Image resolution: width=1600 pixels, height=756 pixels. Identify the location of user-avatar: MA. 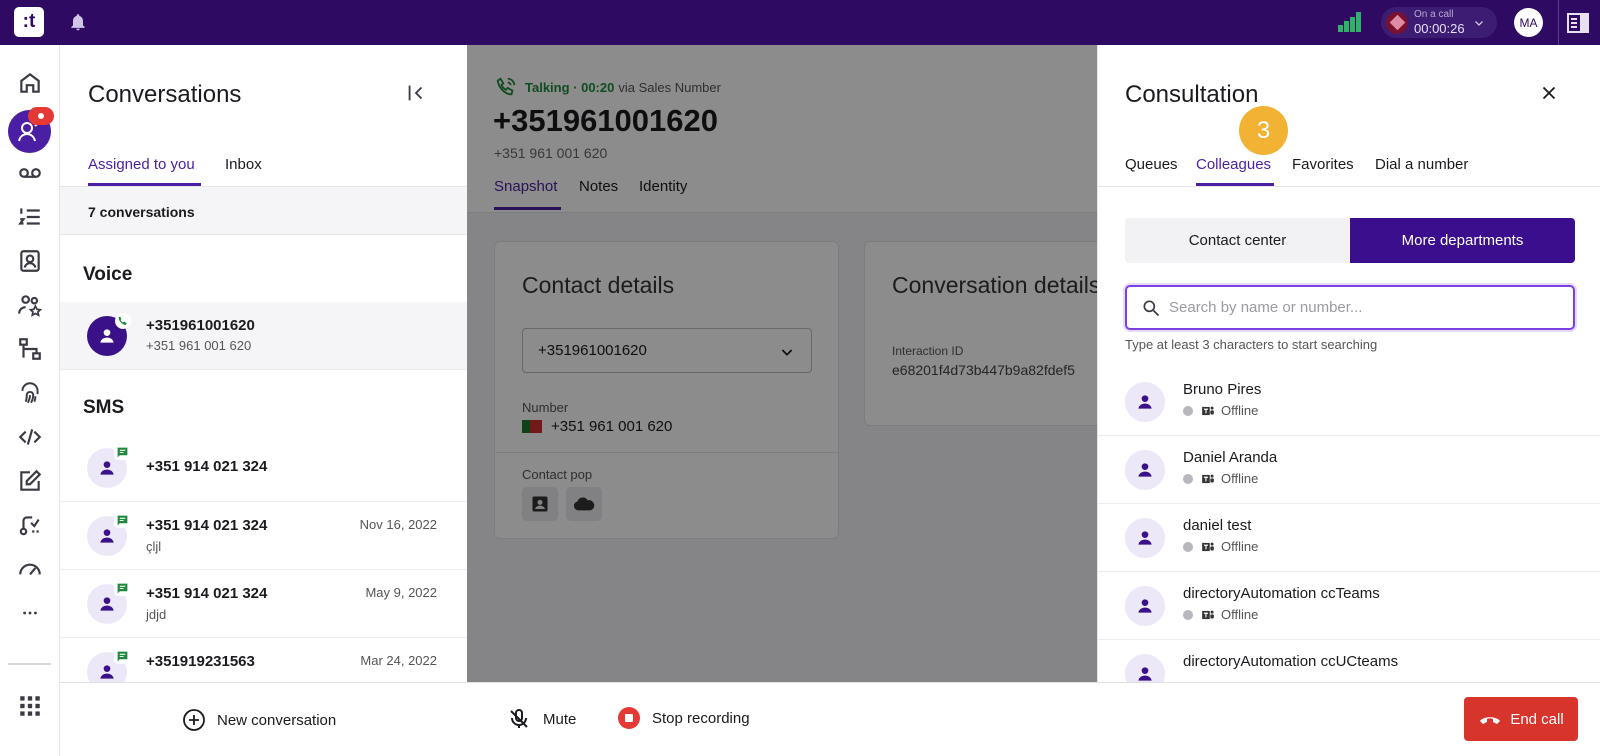
(1528, 22).